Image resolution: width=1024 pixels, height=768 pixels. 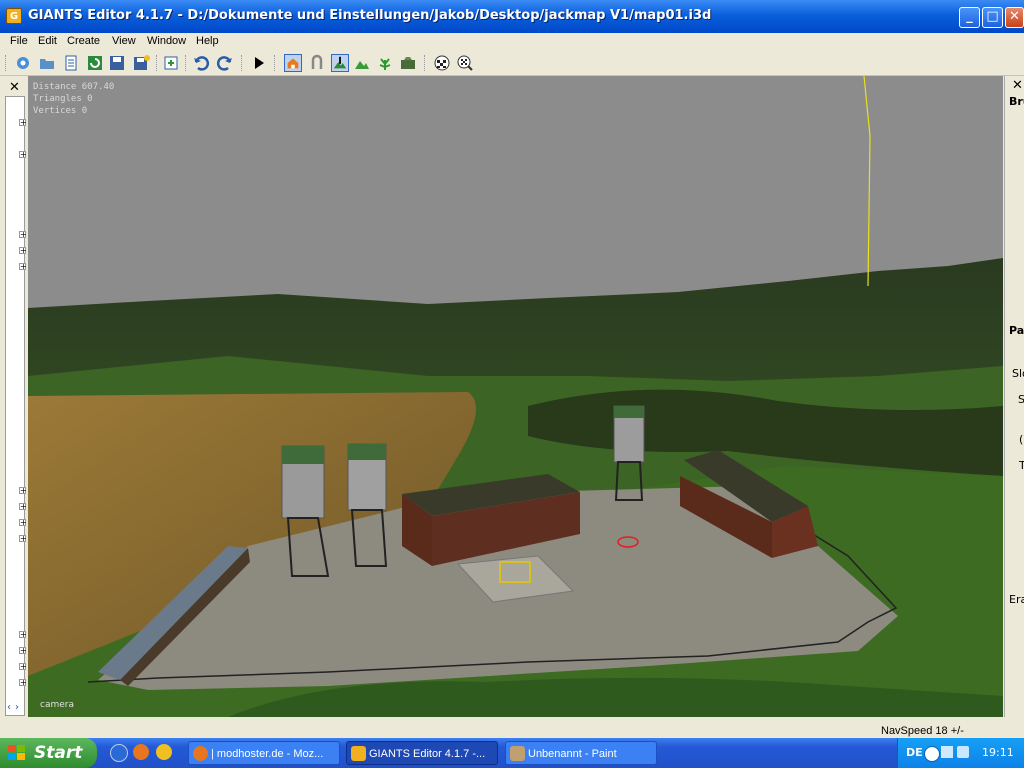 I want to click on task-label: Unbenannt - Paint, so click(x=572, y=754).